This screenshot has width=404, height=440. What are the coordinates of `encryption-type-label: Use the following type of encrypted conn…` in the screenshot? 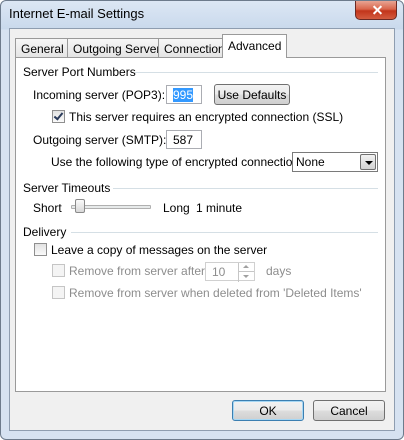 It's located at (177, 162).